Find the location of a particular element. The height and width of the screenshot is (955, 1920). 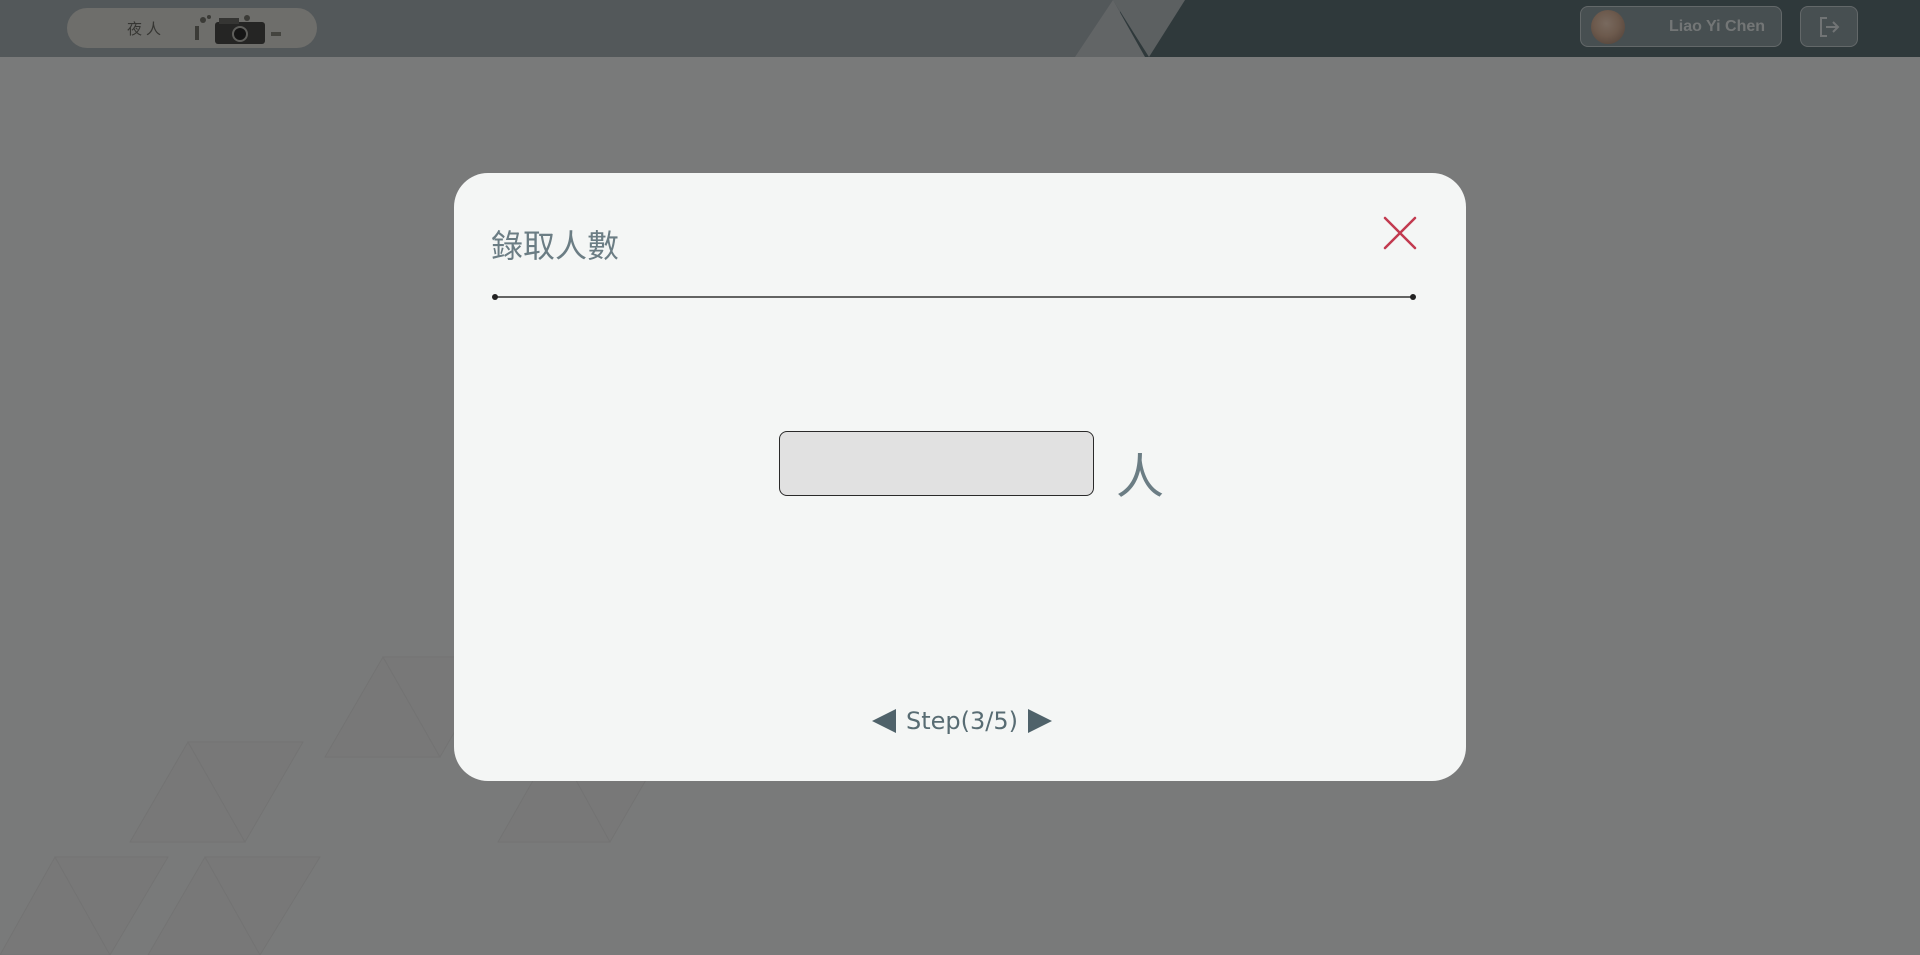

title-divider is located at coordinates (954, 297).